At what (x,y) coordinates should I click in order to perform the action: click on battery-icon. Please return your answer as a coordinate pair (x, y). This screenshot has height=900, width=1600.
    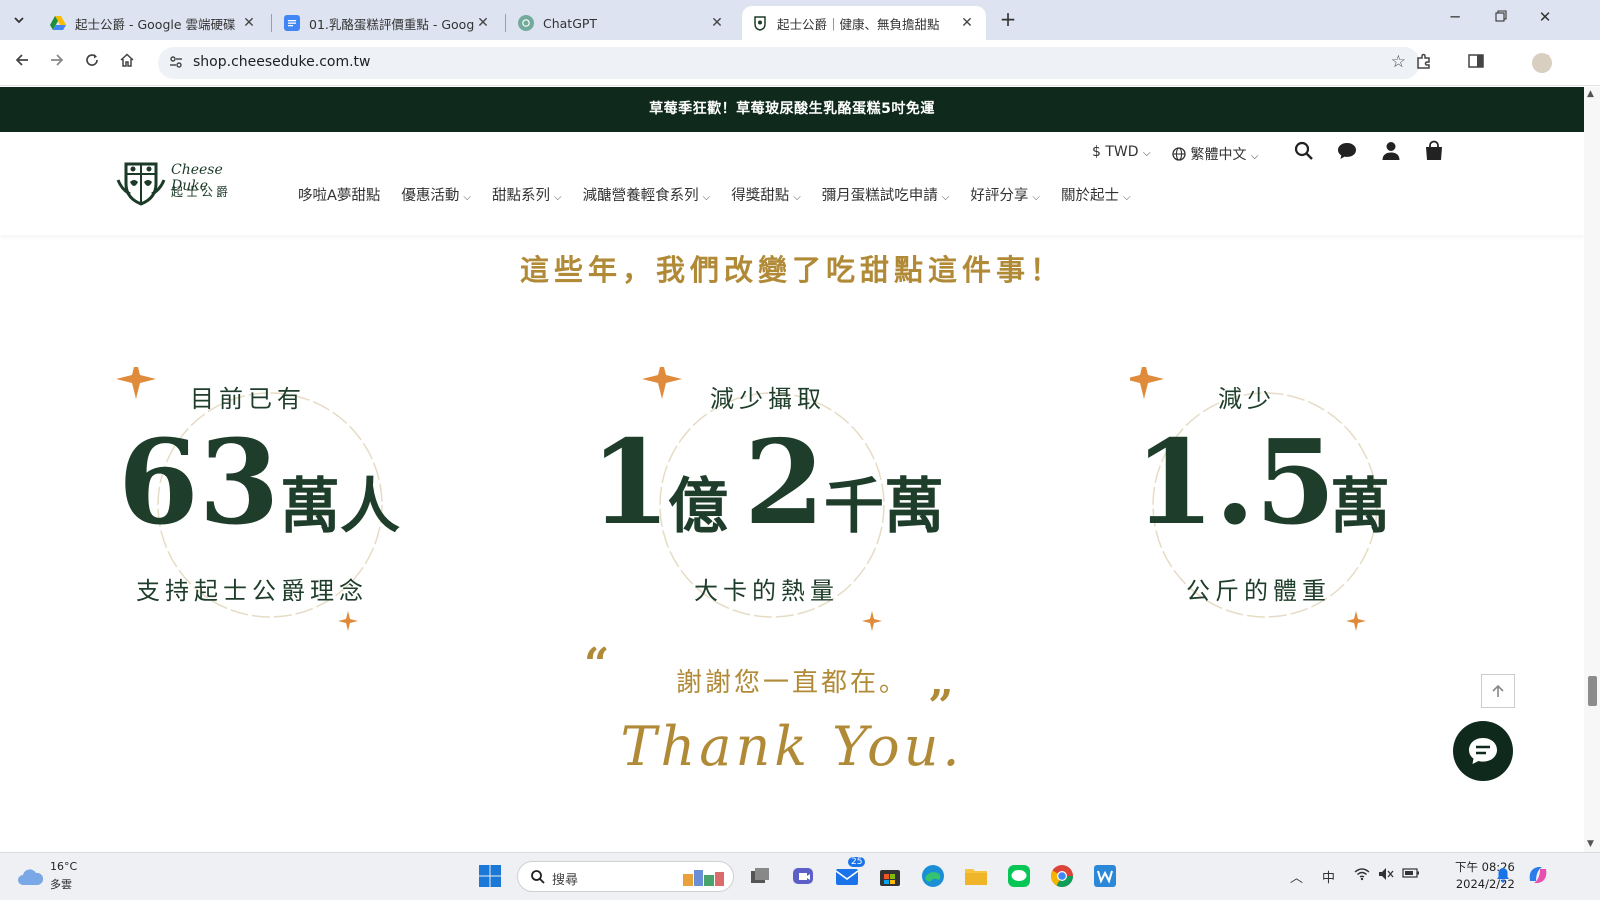
    Looking at the image, I should click on (1411, 875).